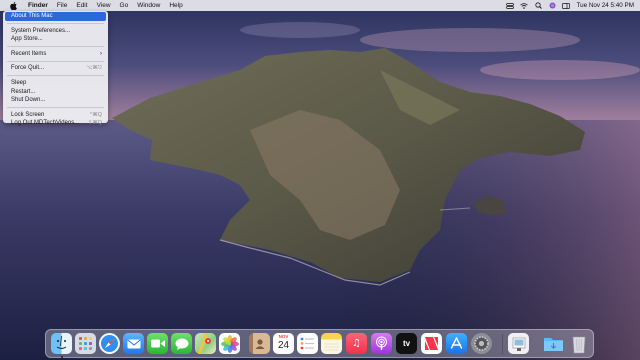  Describe the element at coordinates (61, 343) in the screenshot. I see `dock-finder-icon` at that location.